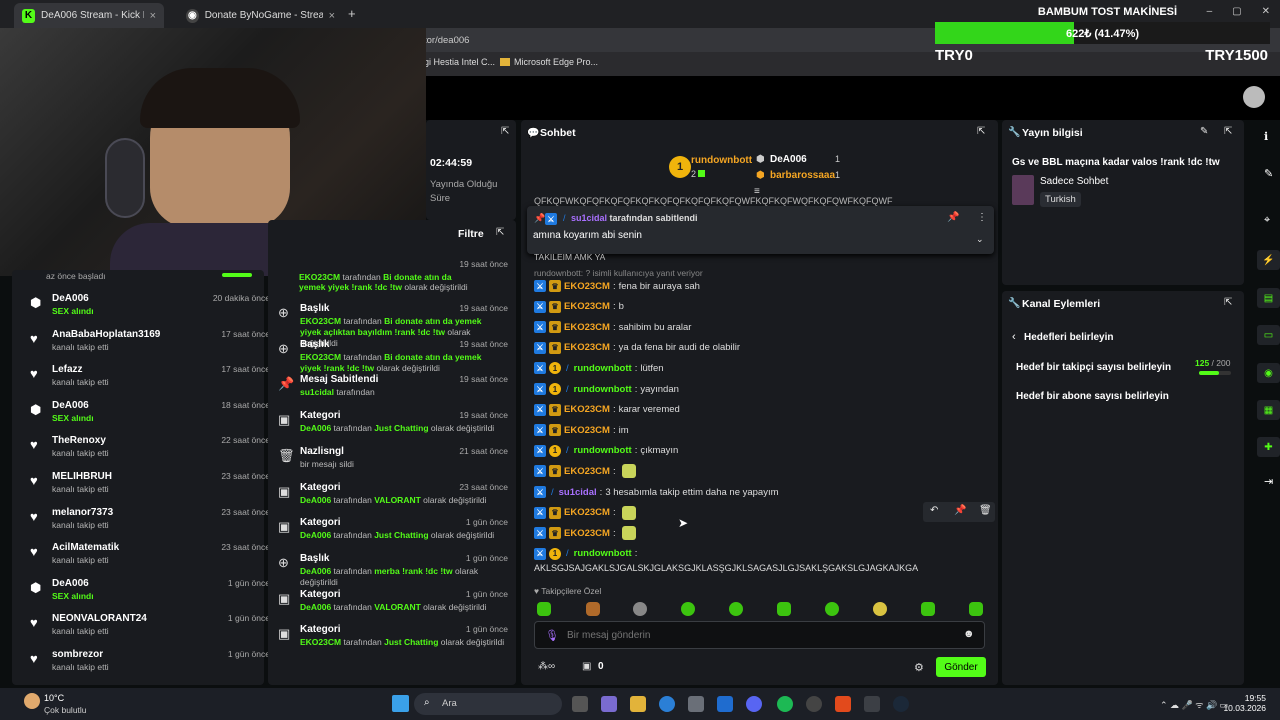 This screenshot has height=720, width=1280. Describe the element at coordinates (1068, 337) in the screenshot. I see `goals-back-button: Hedefleri belirleyin` at that location.